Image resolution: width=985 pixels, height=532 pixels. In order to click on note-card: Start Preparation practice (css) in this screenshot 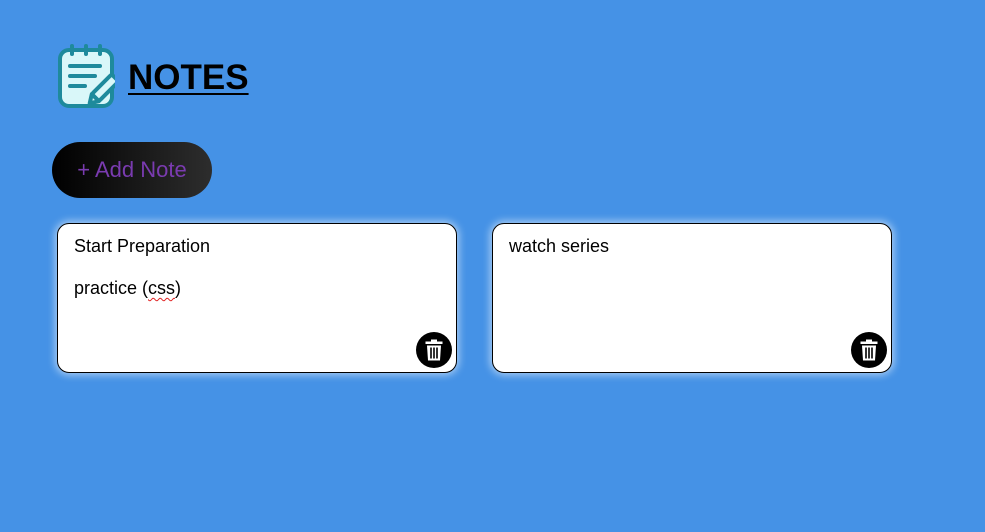, I will do `click(257, 298)`.